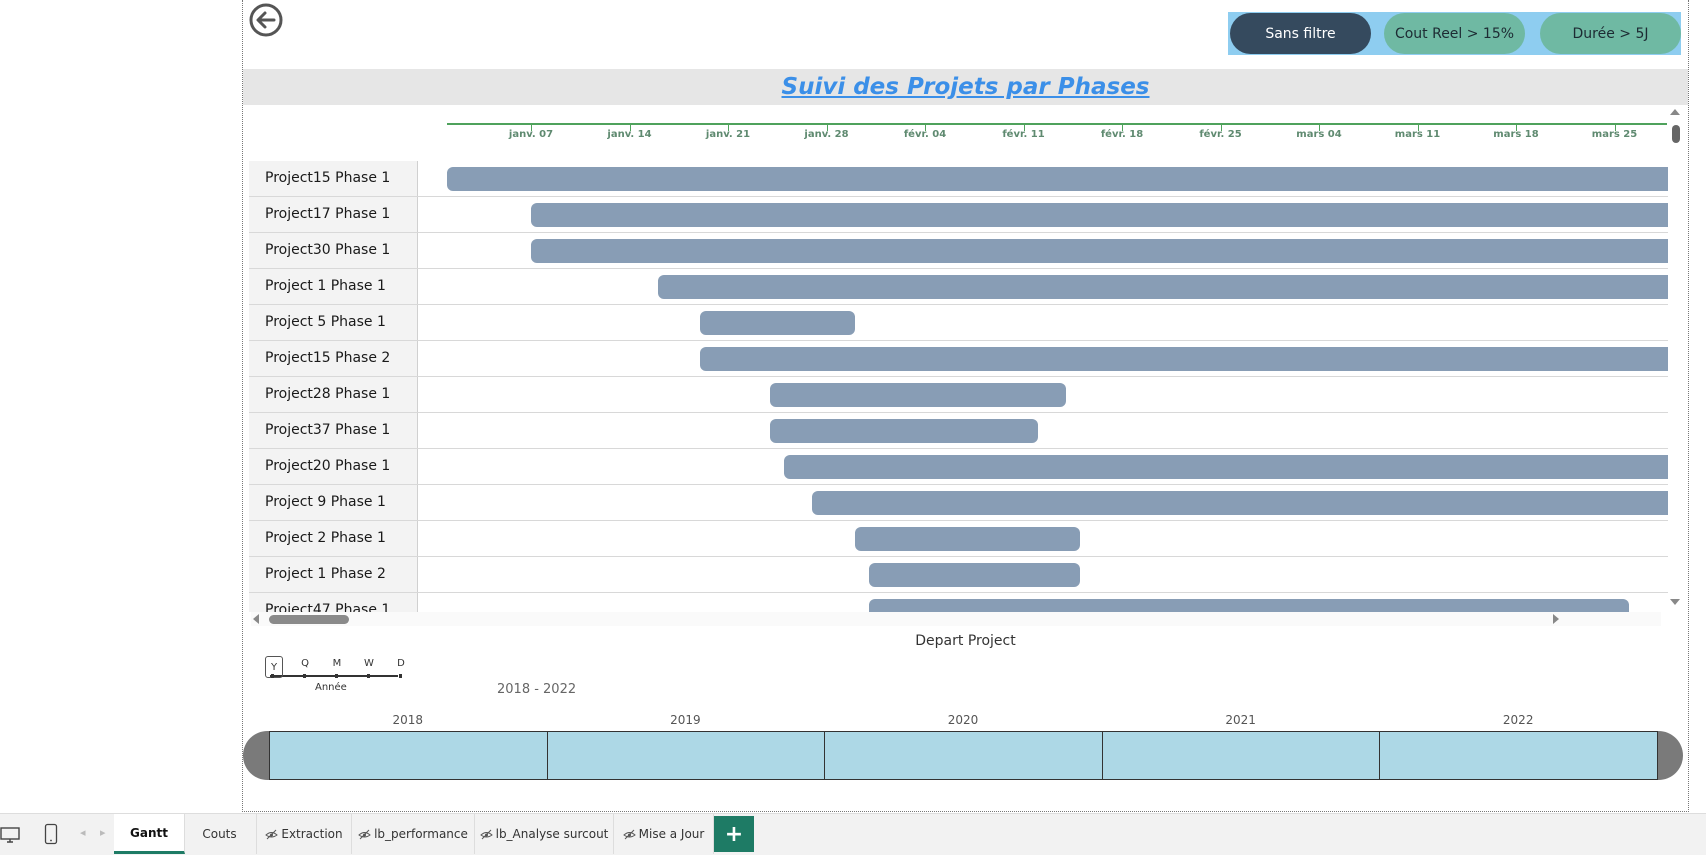 This screenshot has height=855, width=1706. Describe the element at coordinates (369, 663) in the screenshot. I see `granularity-option-w: W` at that location.